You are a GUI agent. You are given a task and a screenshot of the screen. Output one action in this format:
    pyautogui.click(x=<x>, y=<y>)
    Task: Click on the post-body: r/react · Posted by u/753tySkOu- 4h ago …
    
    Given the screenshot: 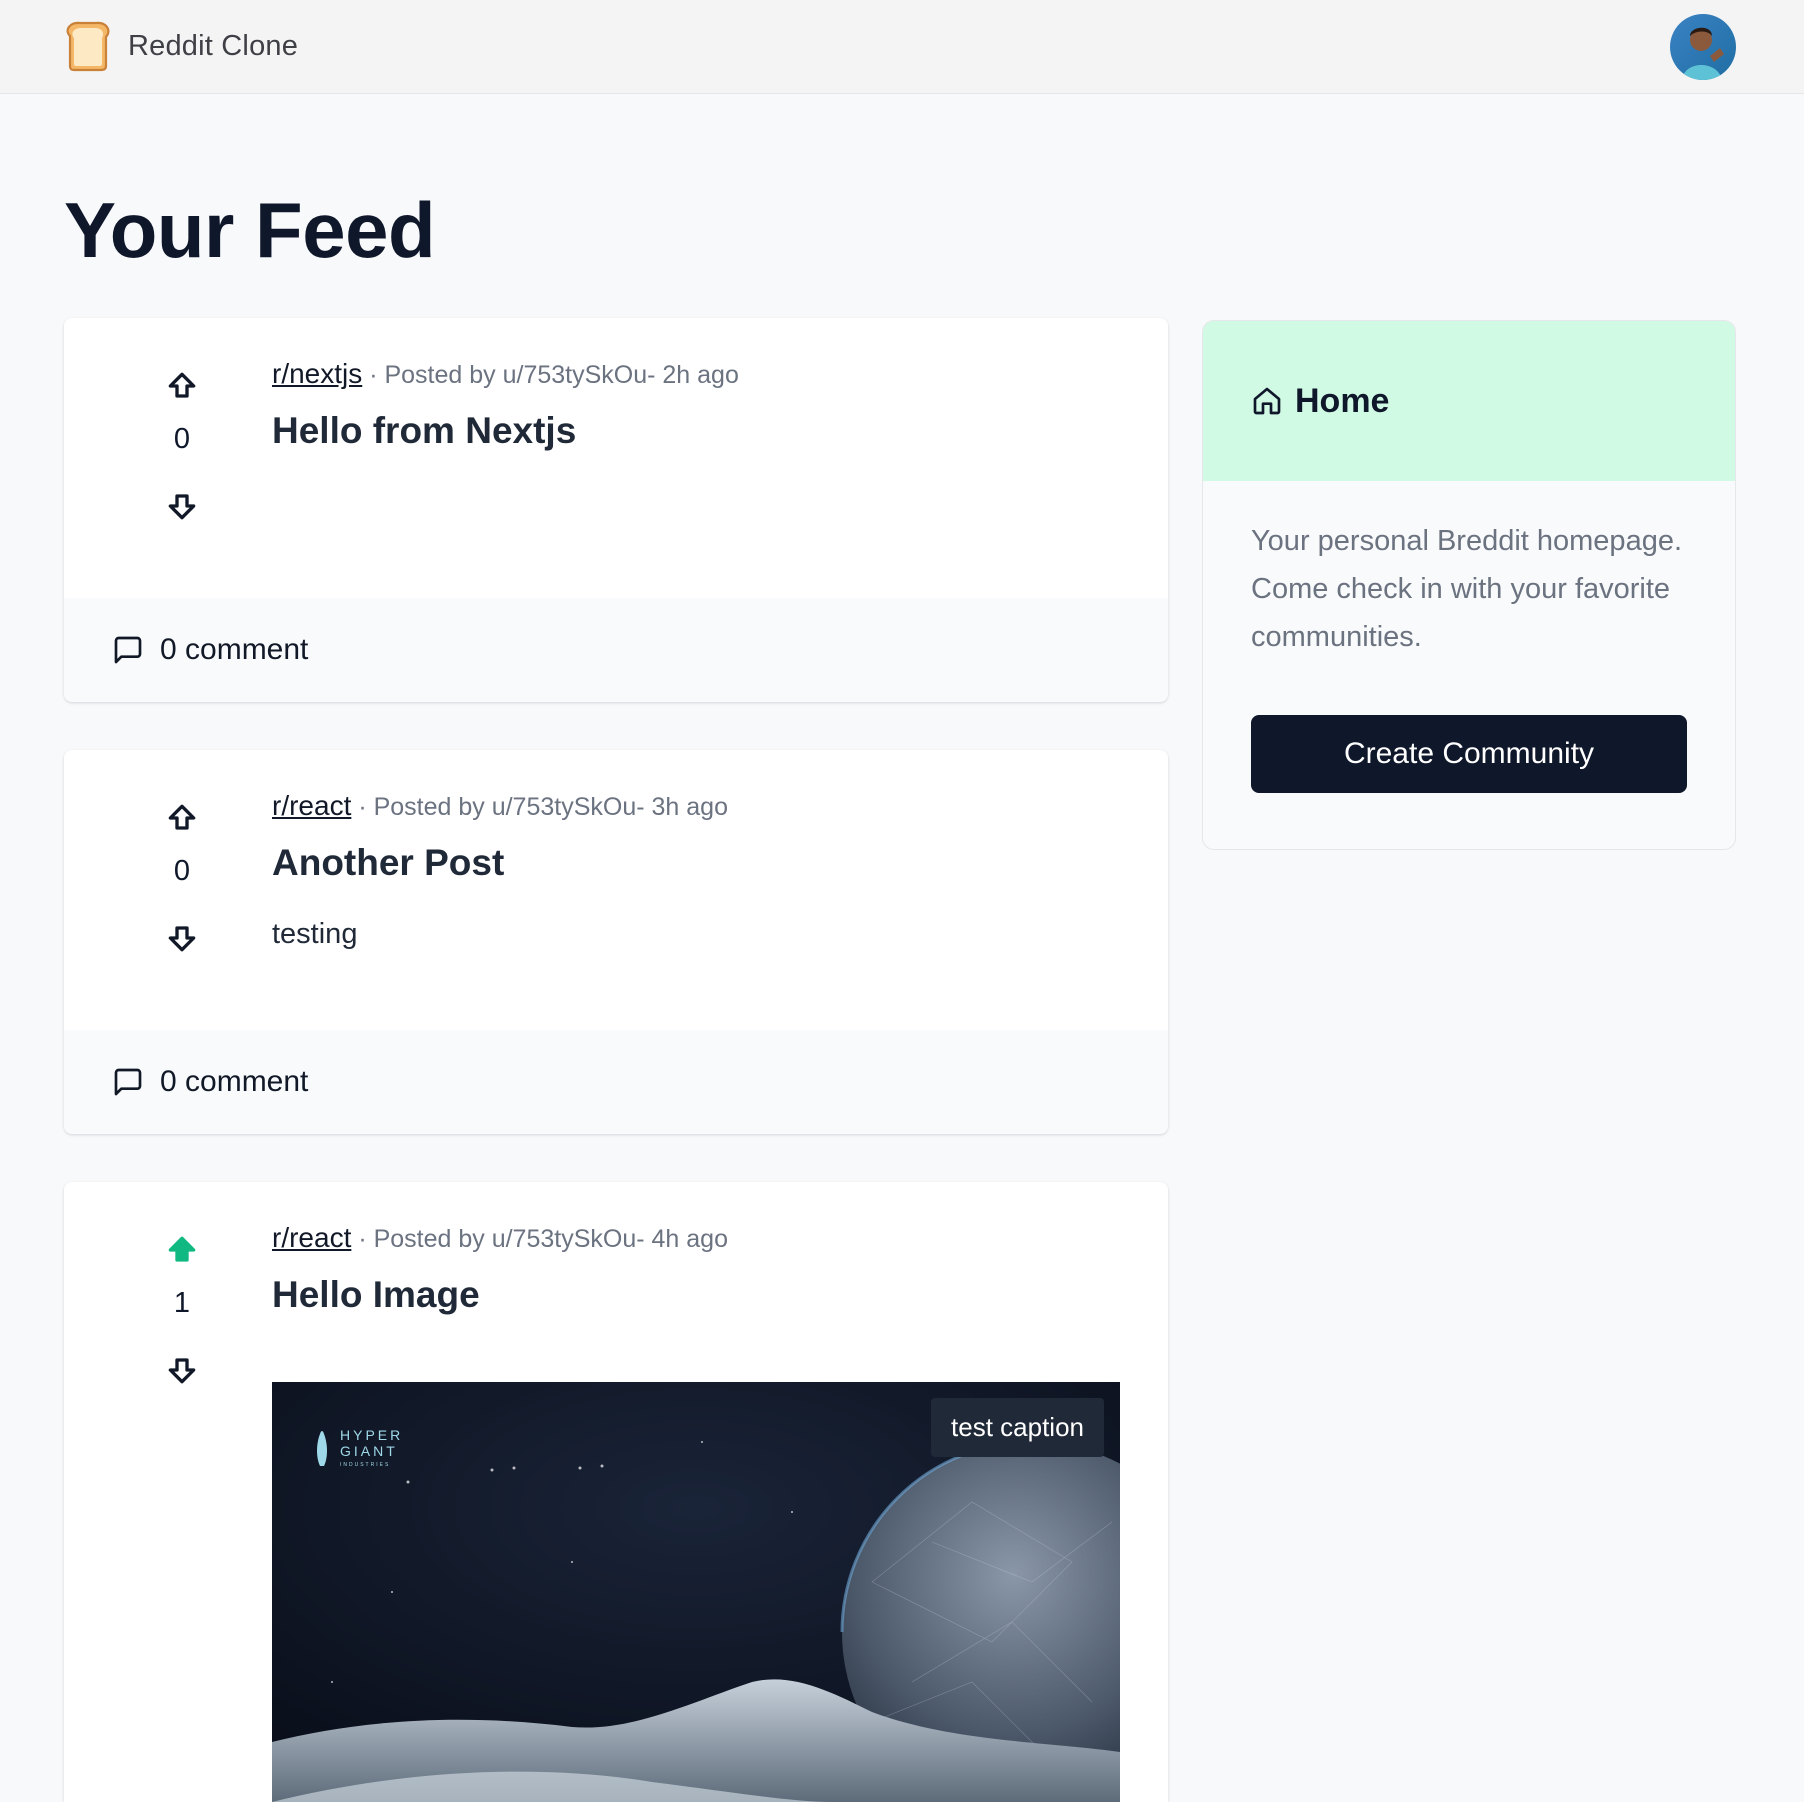 What is the action you would take?
    pyautogui.click(x=700, y=1269)
    